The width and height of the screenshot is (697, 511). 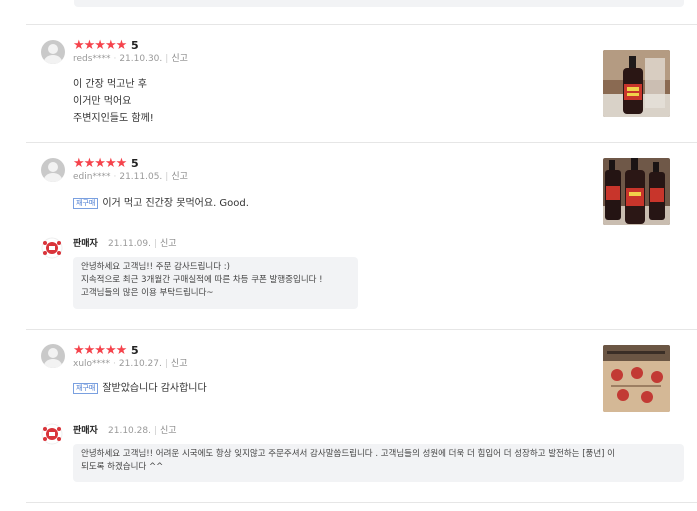 I want to click on review-meta: edin**** · 21.11.05. | 신고, so click(x=130, y=177).